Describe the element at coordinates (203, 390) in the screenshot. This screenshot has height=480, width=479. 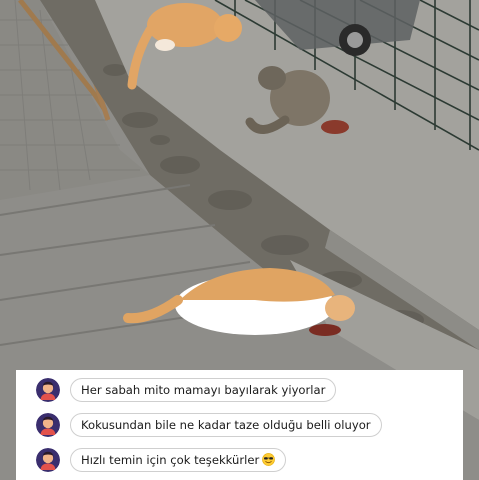
I see `comment-text: Her sabah mito mamayı bayılarak yiyorlar` at that location.